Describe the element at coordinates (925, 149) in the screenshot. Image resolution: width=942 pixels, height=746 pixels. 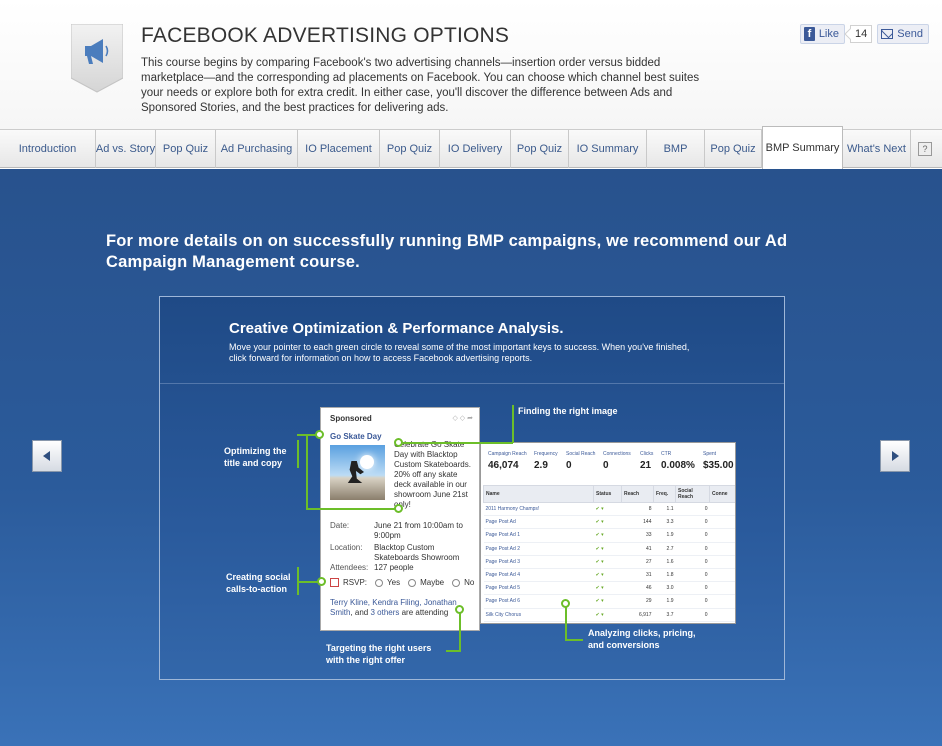
I see `help-button: ?` at that location.